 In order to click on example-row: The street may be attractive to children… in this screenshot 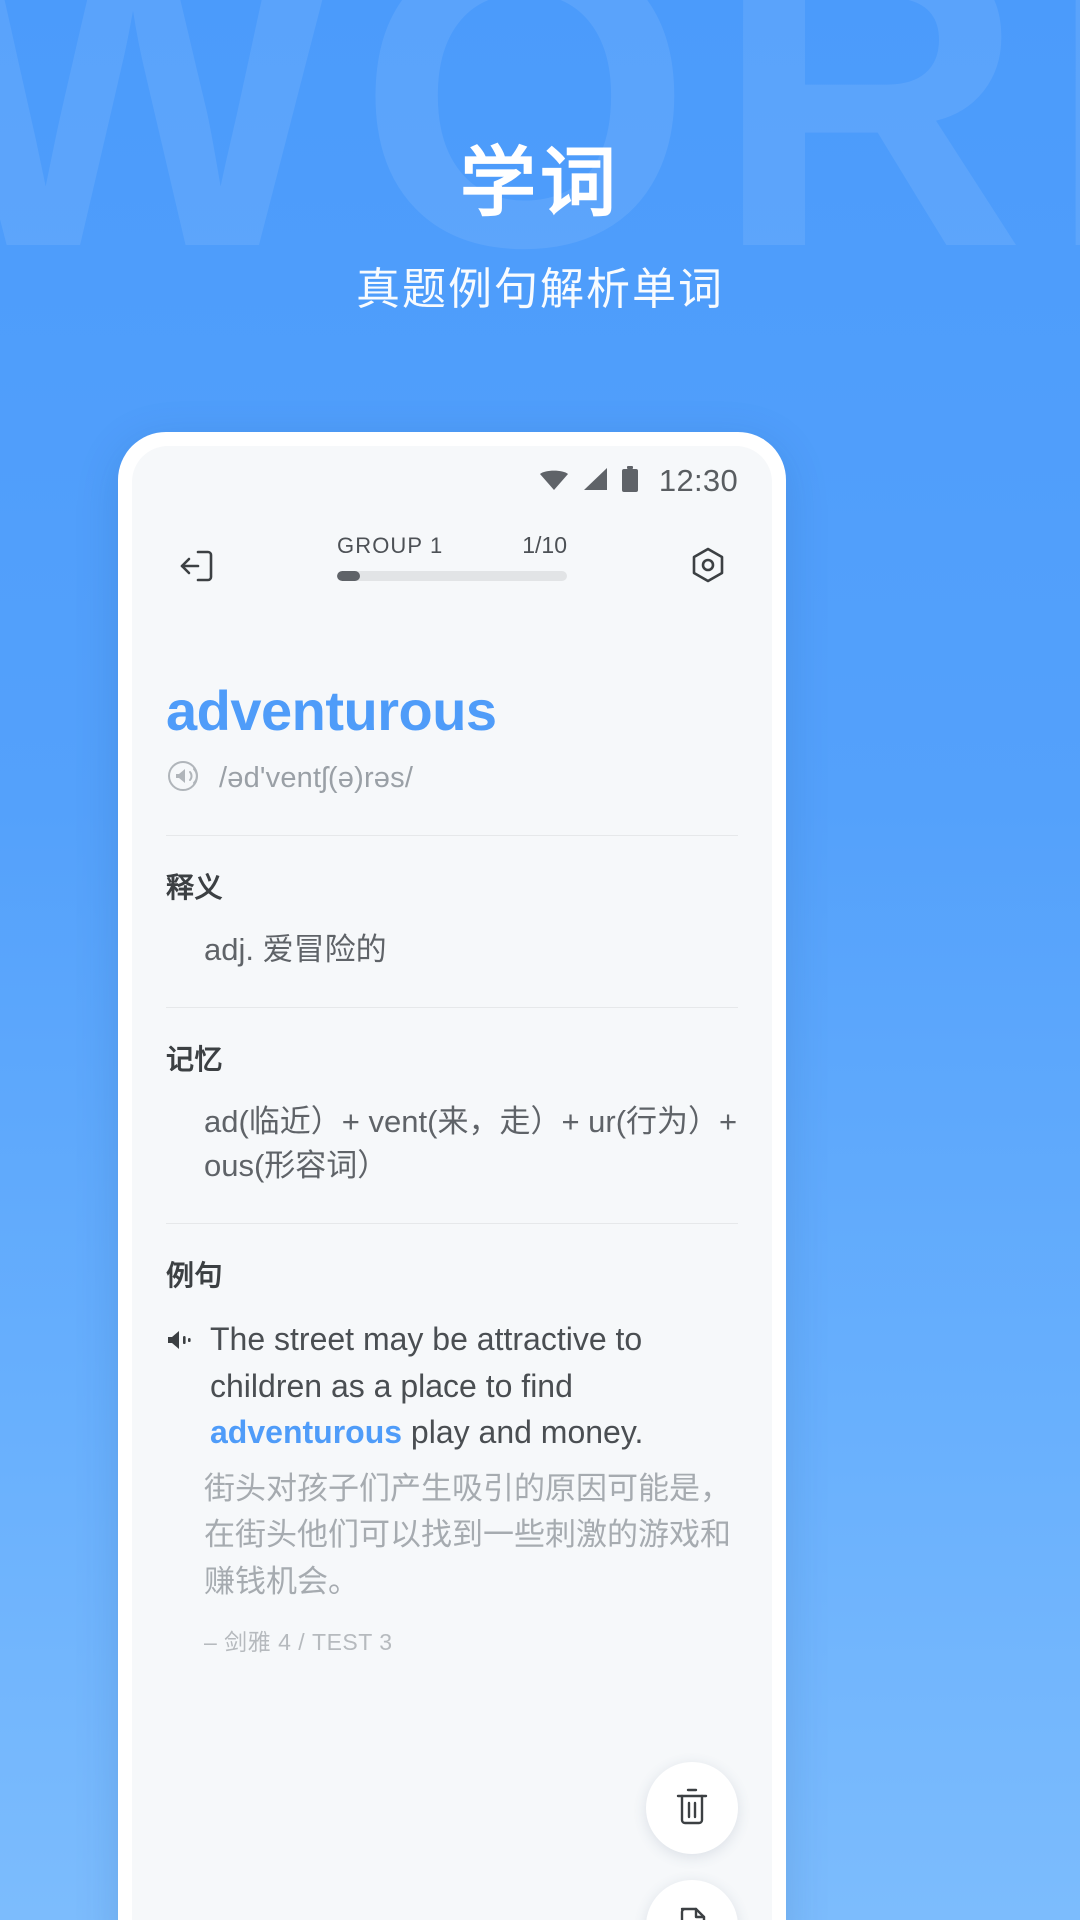, I will do `click(452, 1385)`.